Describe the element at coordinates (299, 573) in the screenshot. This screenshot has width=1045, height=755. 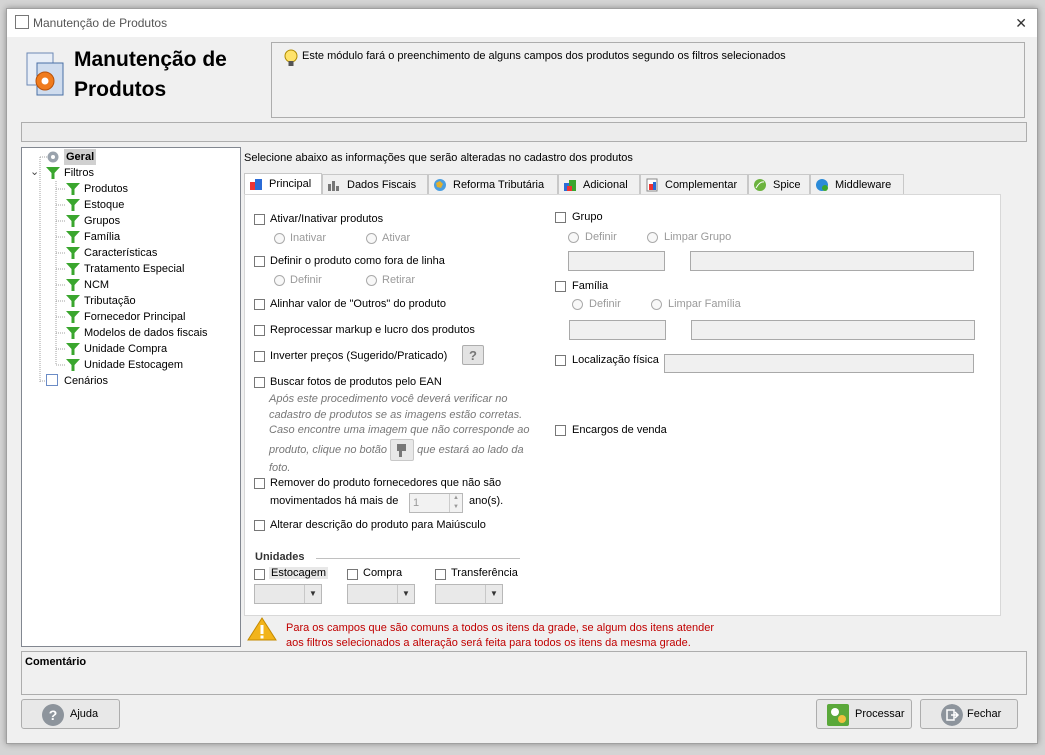
I see `estocagem-label: Estocagem` at that location.